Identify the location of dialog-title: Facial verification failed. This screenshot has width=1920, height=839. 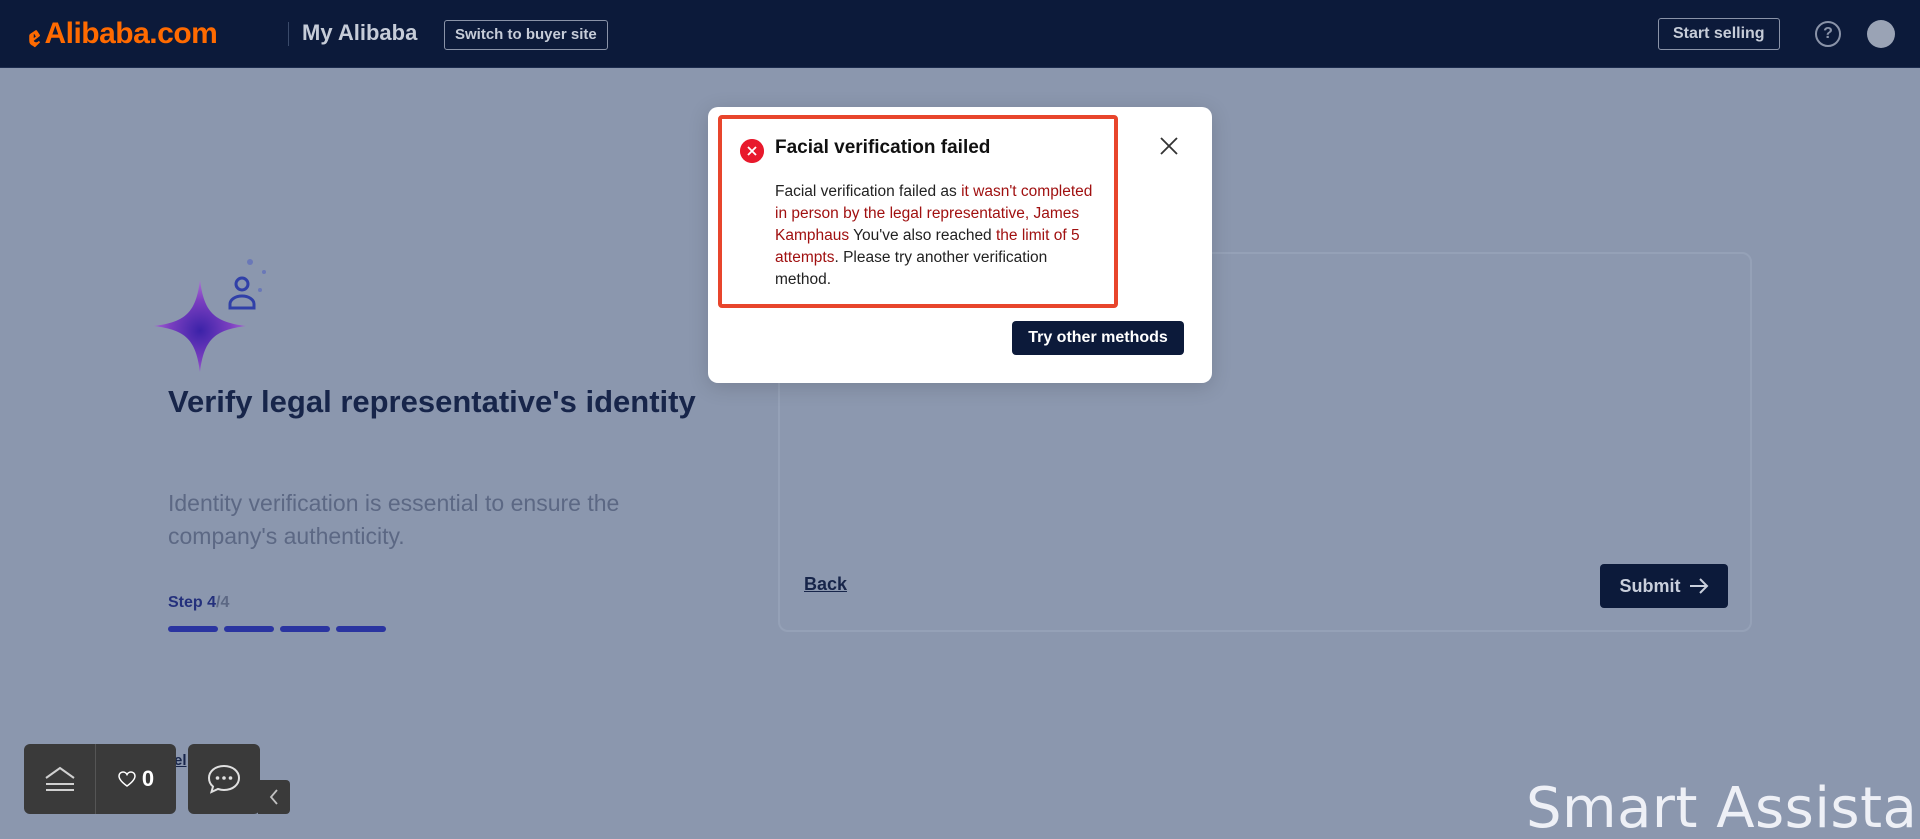
(883, 147).